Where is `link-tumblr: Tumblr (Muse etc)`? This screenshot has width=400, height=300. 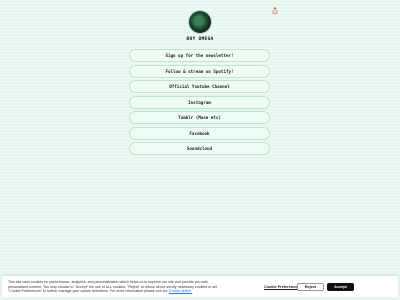
link-tumblr: Tumblr (Muse etc) is located at coordinates (199, 117).